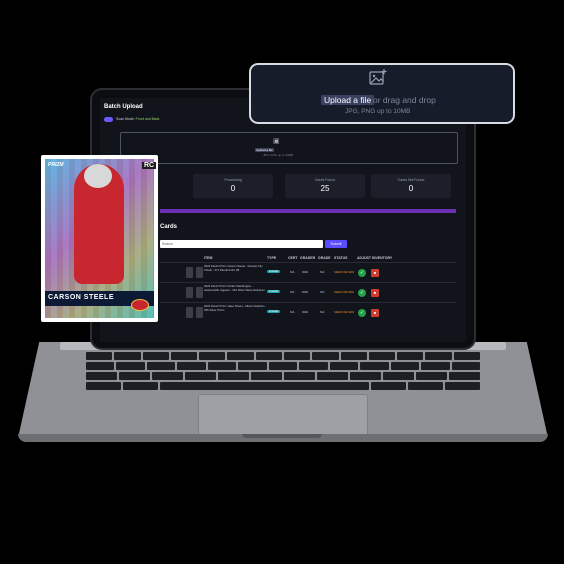 This screenshot has width=564, height=564. Describe the element at coordinates (123, 107) in the screenshot. I see `page-title: Batch Upload` at that location.